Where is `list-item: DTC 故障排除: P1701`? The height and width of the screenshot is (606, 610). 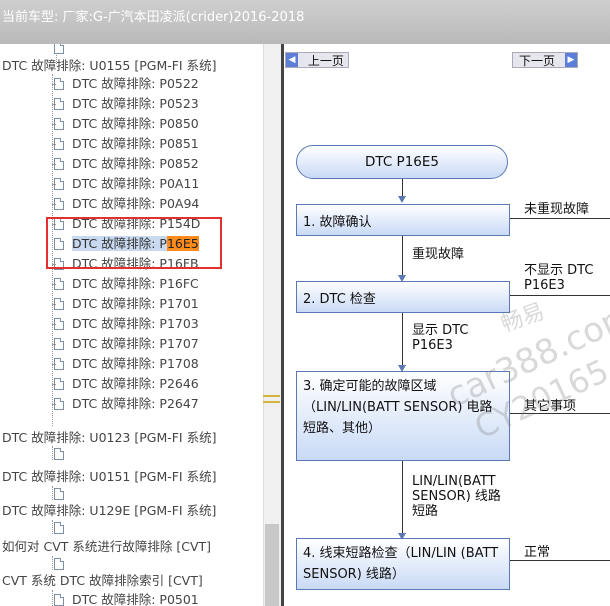
list-item: DTC 故障排除: P1701 is located at coordinates (126, 304).